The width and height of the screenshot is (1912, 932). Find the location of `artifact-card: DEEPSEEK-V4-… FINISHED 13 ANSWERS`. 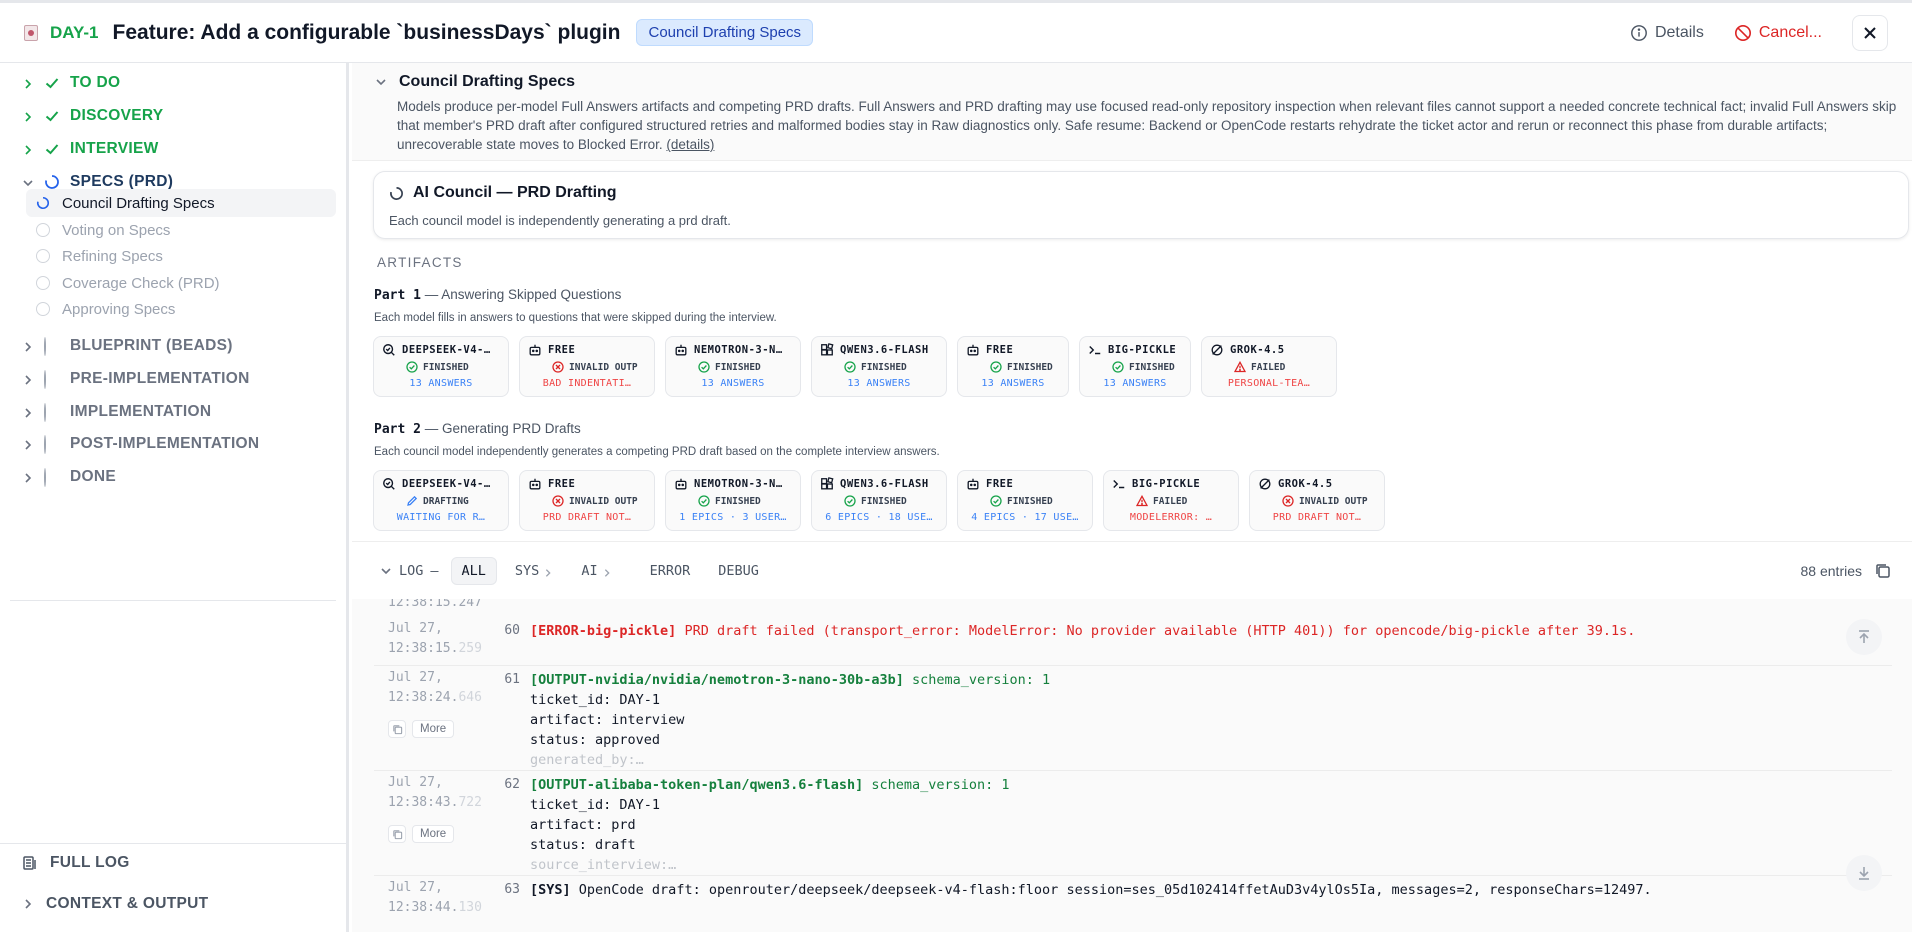

artifact-card: DEEPSEEK-V4-… FINISHED 13 ANSWERS is located at coordinates (441, 366).